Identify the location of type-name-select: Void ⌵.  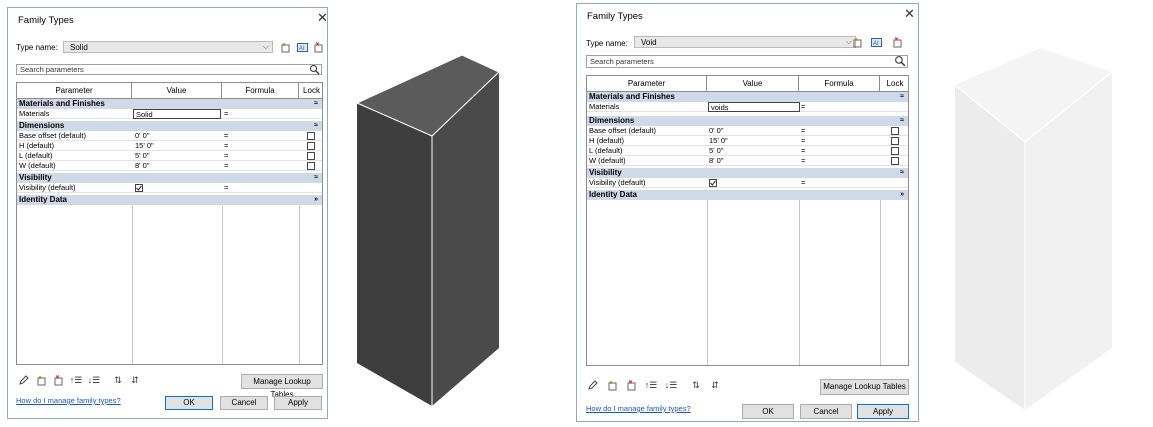
(745, 42).